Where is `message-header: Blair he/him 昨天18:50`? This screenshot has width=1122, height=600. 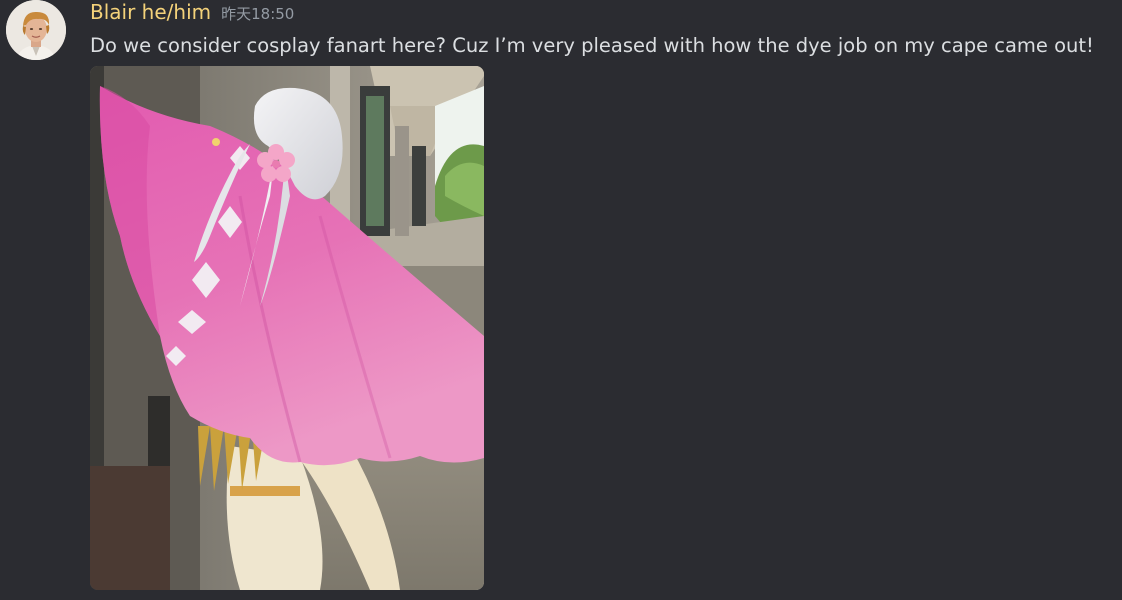 message-header: Blair he/him 昨天18:50 is located at coordinates (192, 13).